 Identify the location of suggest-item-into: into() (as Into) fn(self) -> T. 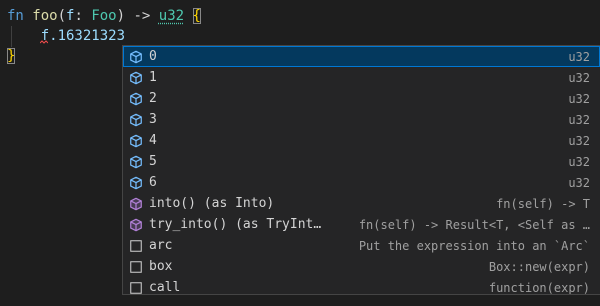
(361, 203).